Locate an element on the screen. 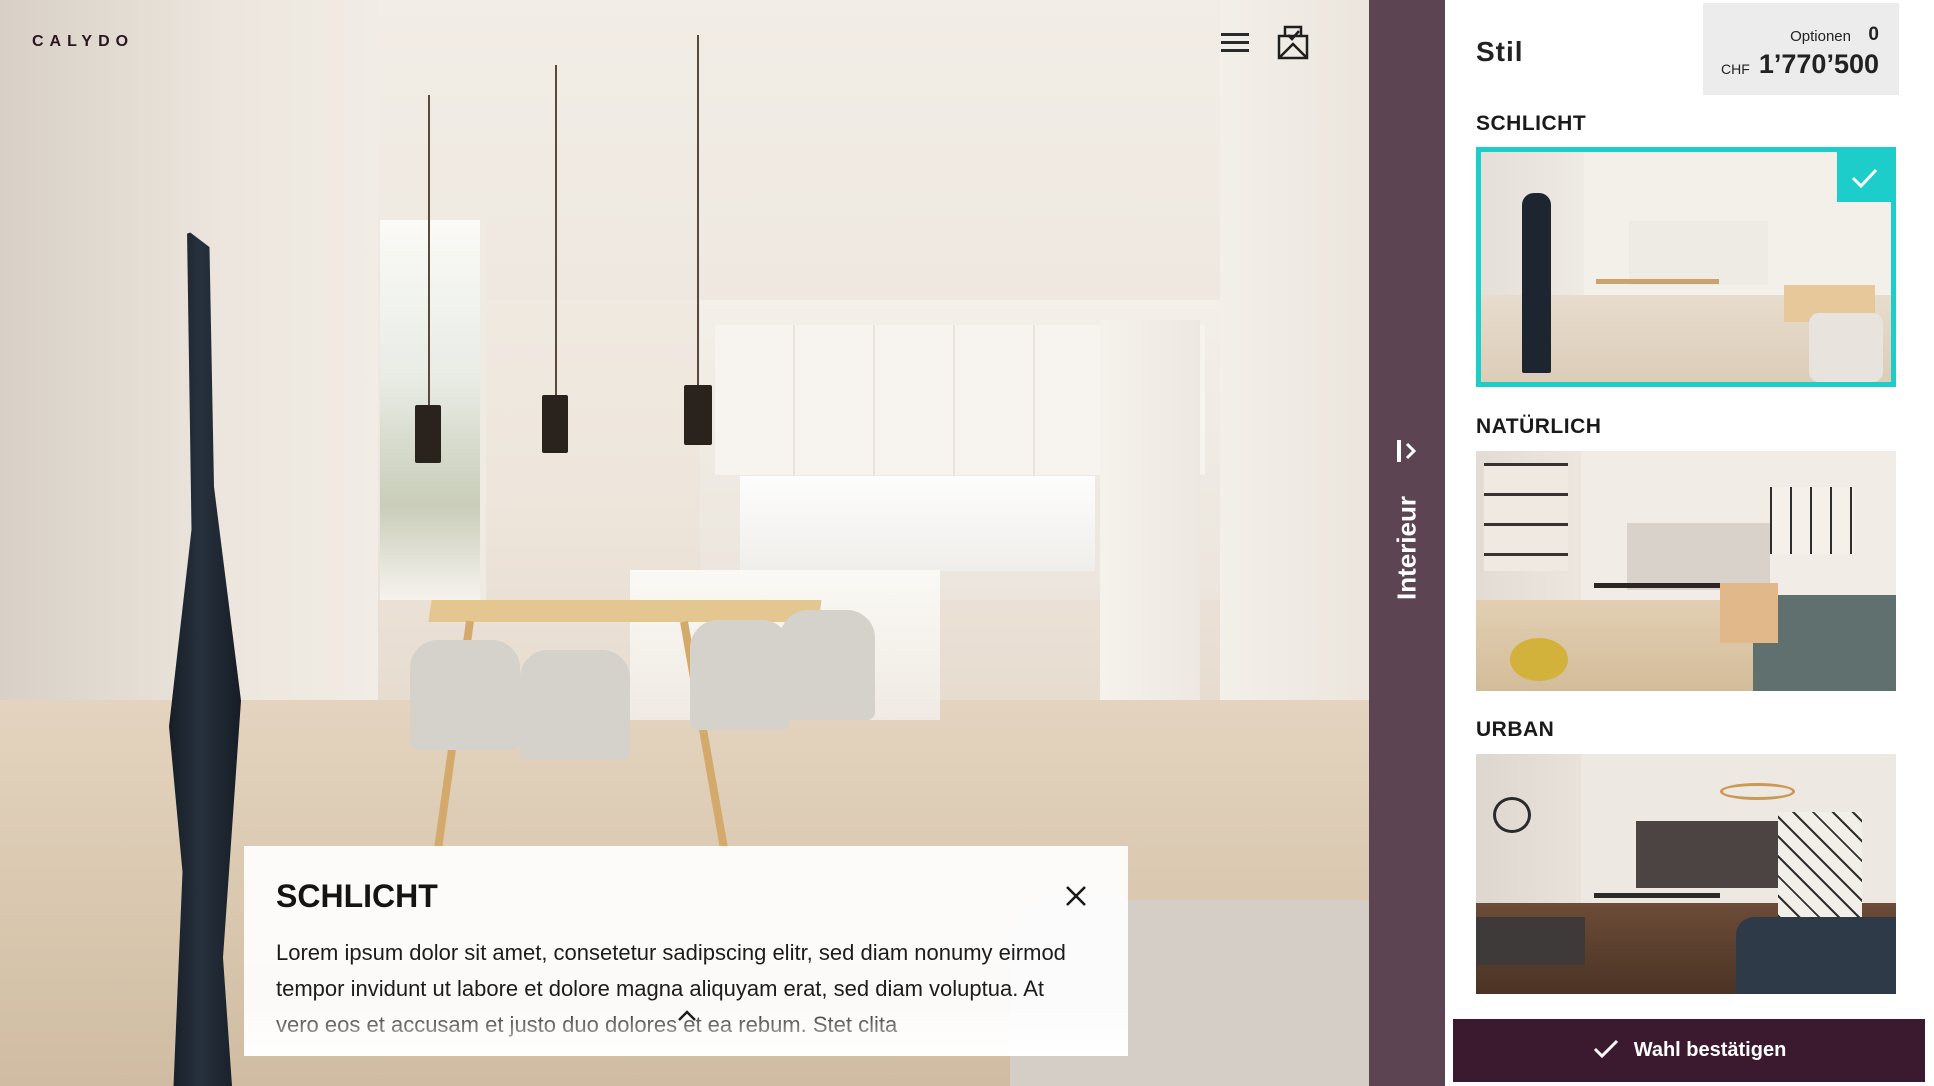 The image size is (1934, 1086). chevron-up-icon is located at coordinates (687, 1016).